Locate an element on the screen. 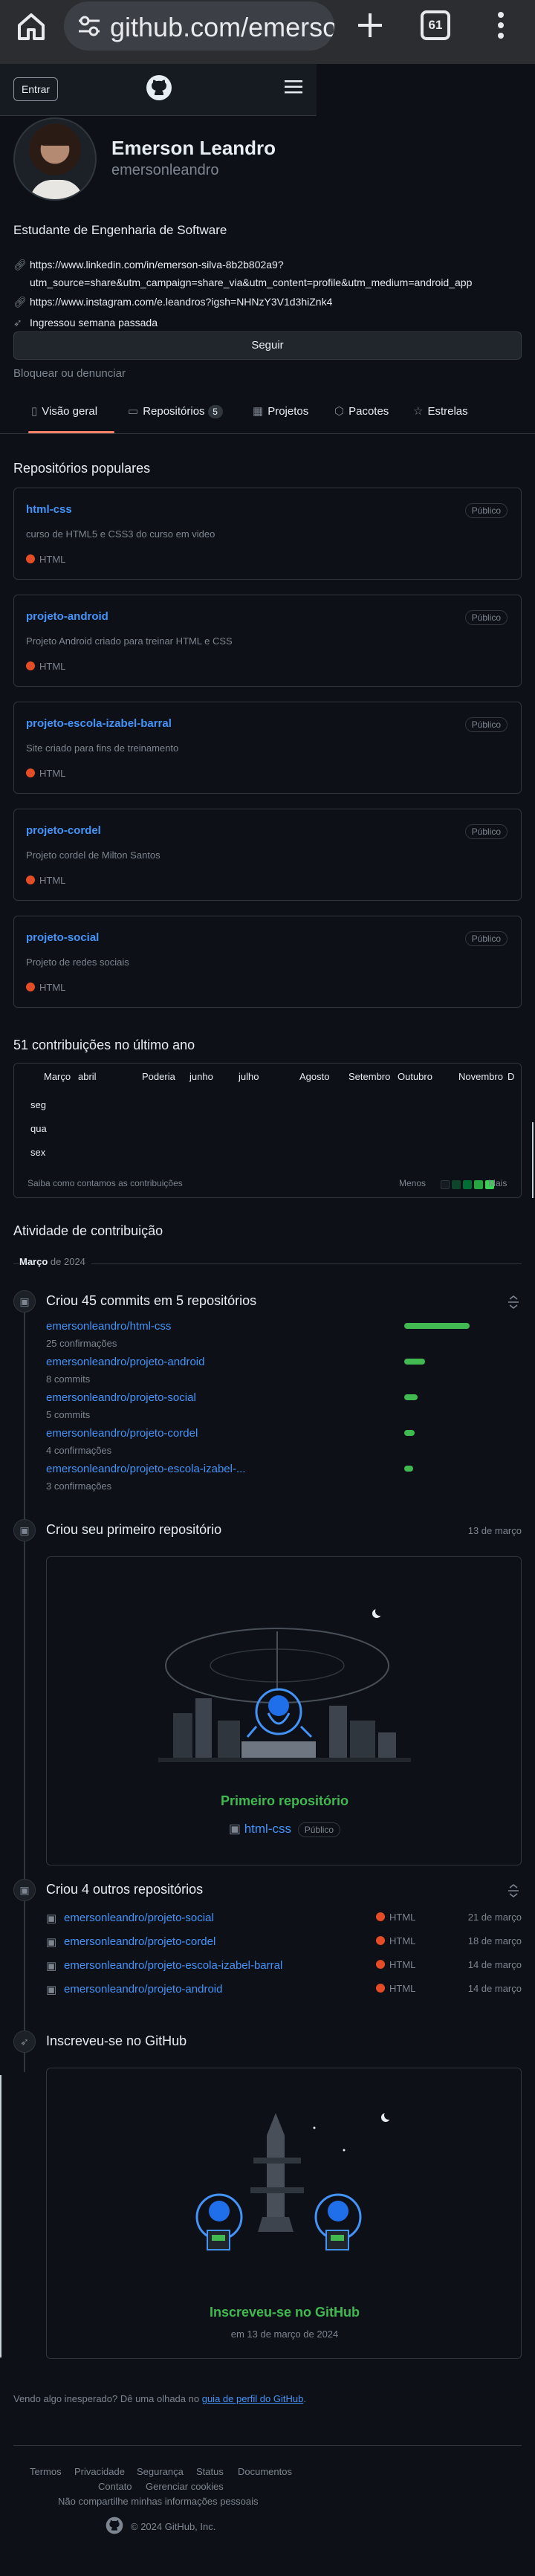  home-icon is located at coordinates (31, 27).